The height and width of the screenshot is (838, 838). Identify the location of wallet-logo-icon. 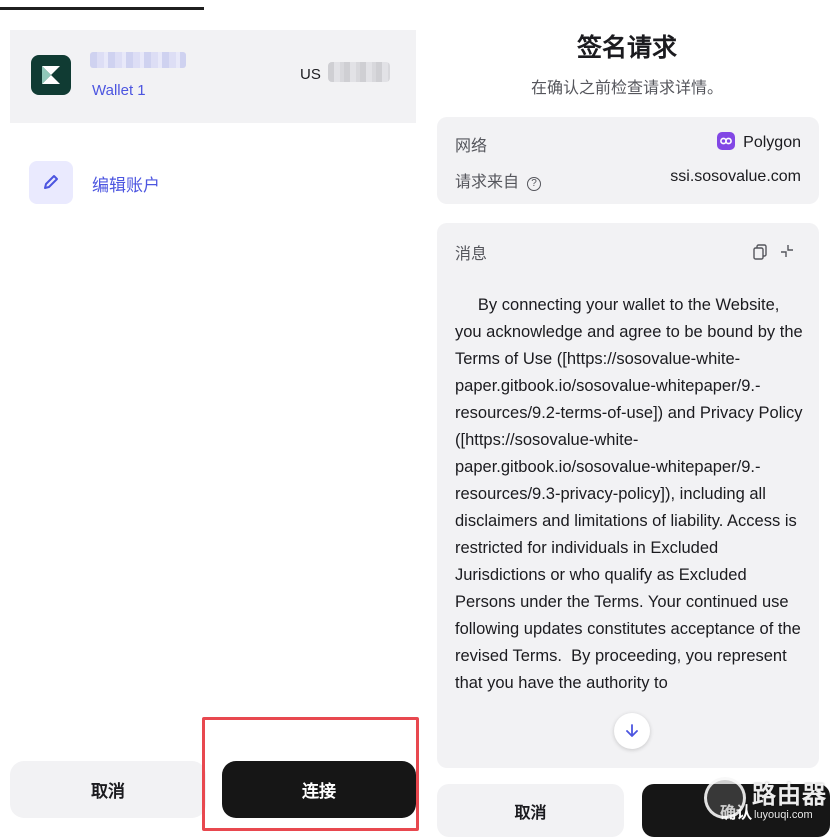
(51, 75).